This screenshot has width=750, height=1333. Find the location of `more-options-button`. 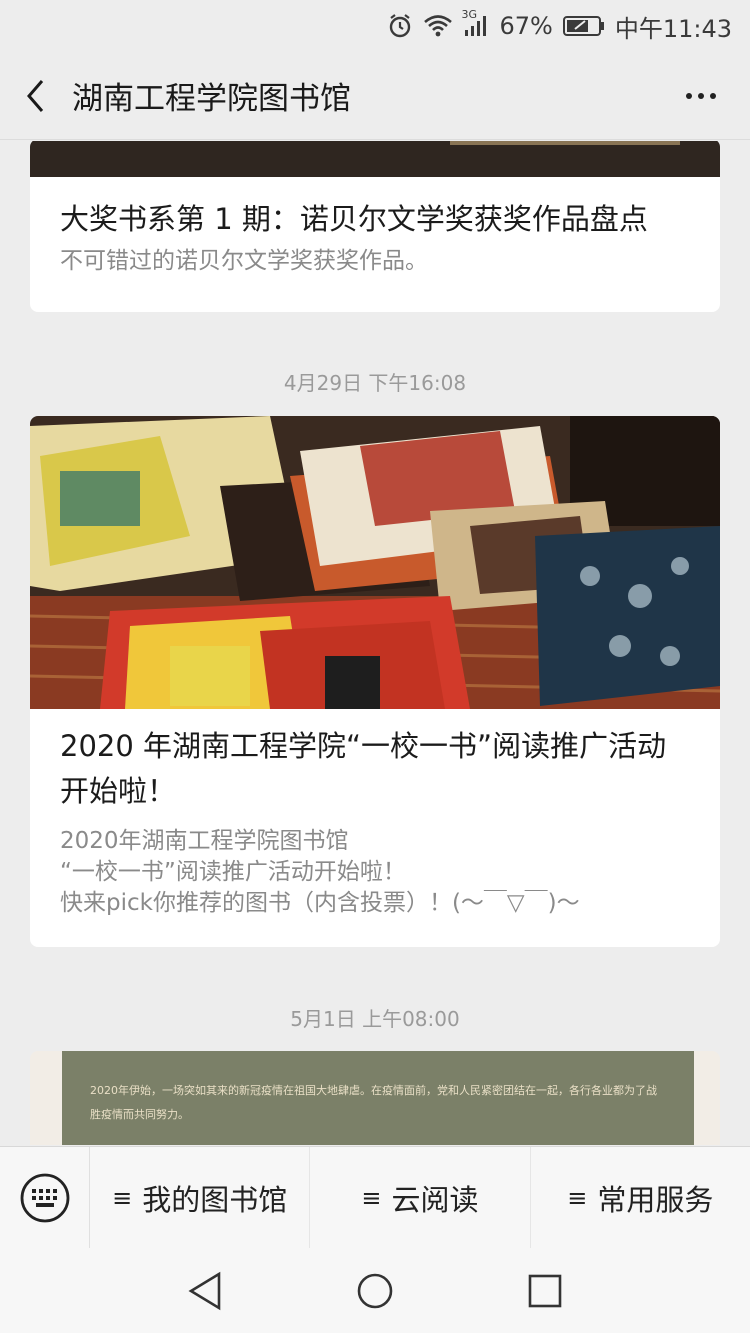

more-options-button is located at coordinates (701, 96).